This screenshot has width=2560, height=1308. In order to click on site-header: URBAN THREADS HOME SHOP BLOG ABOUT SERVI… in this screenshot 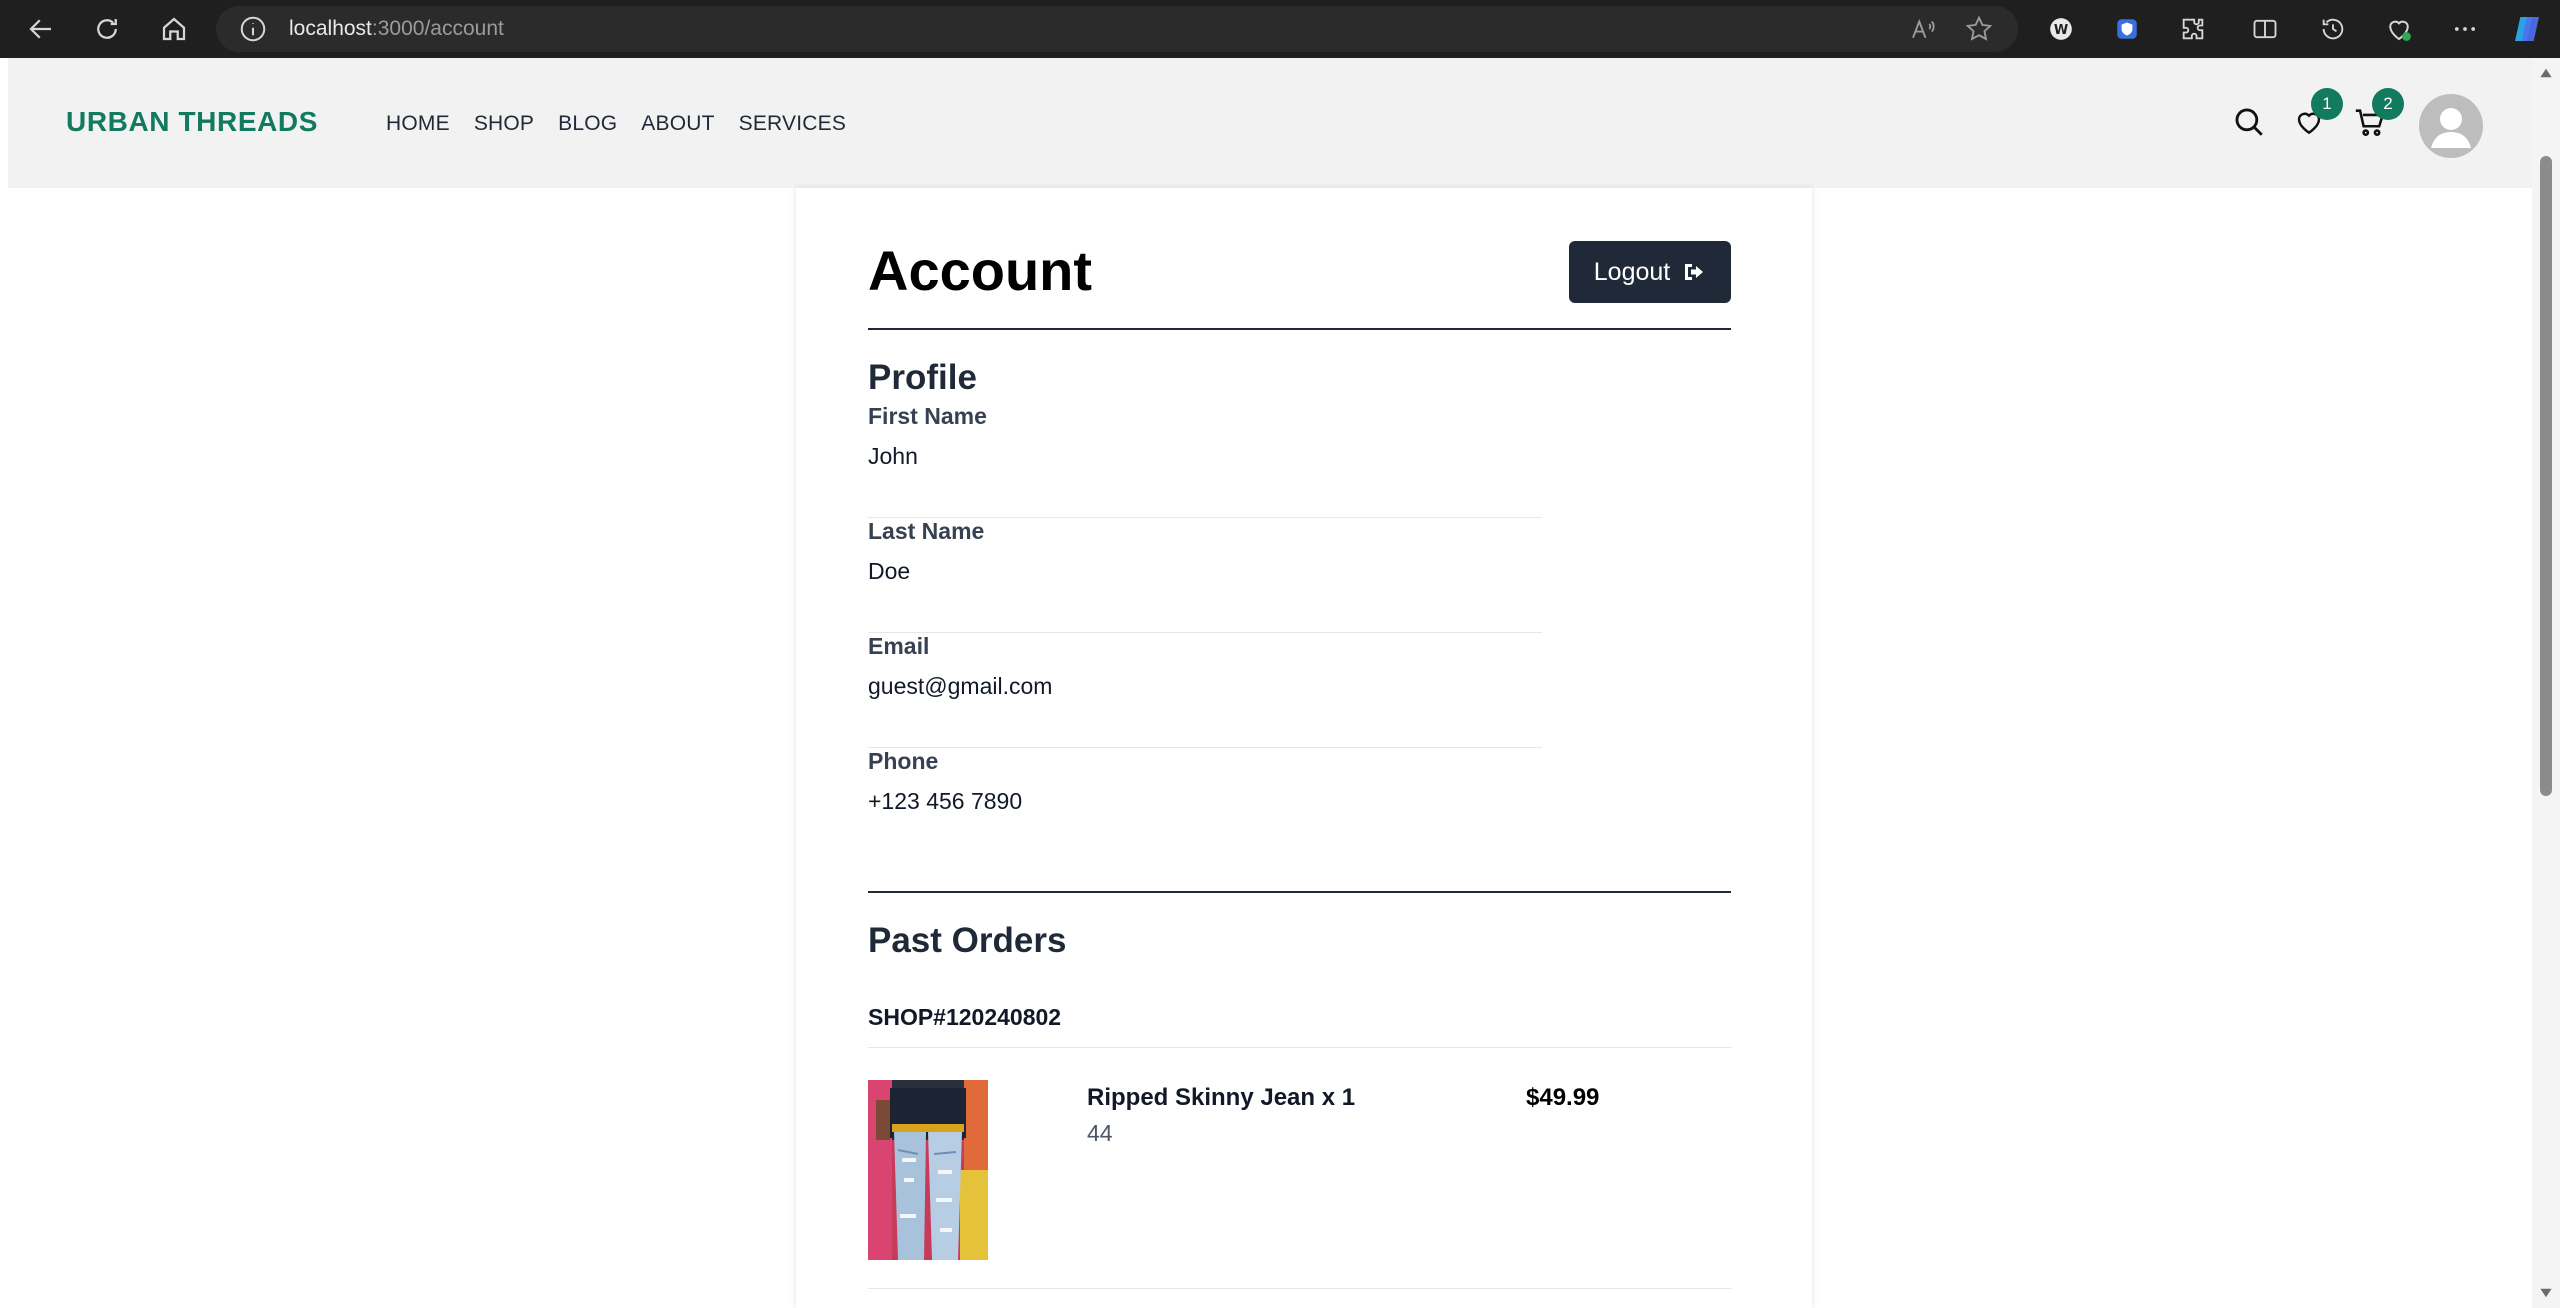, I will do `click(1270, 123)`.